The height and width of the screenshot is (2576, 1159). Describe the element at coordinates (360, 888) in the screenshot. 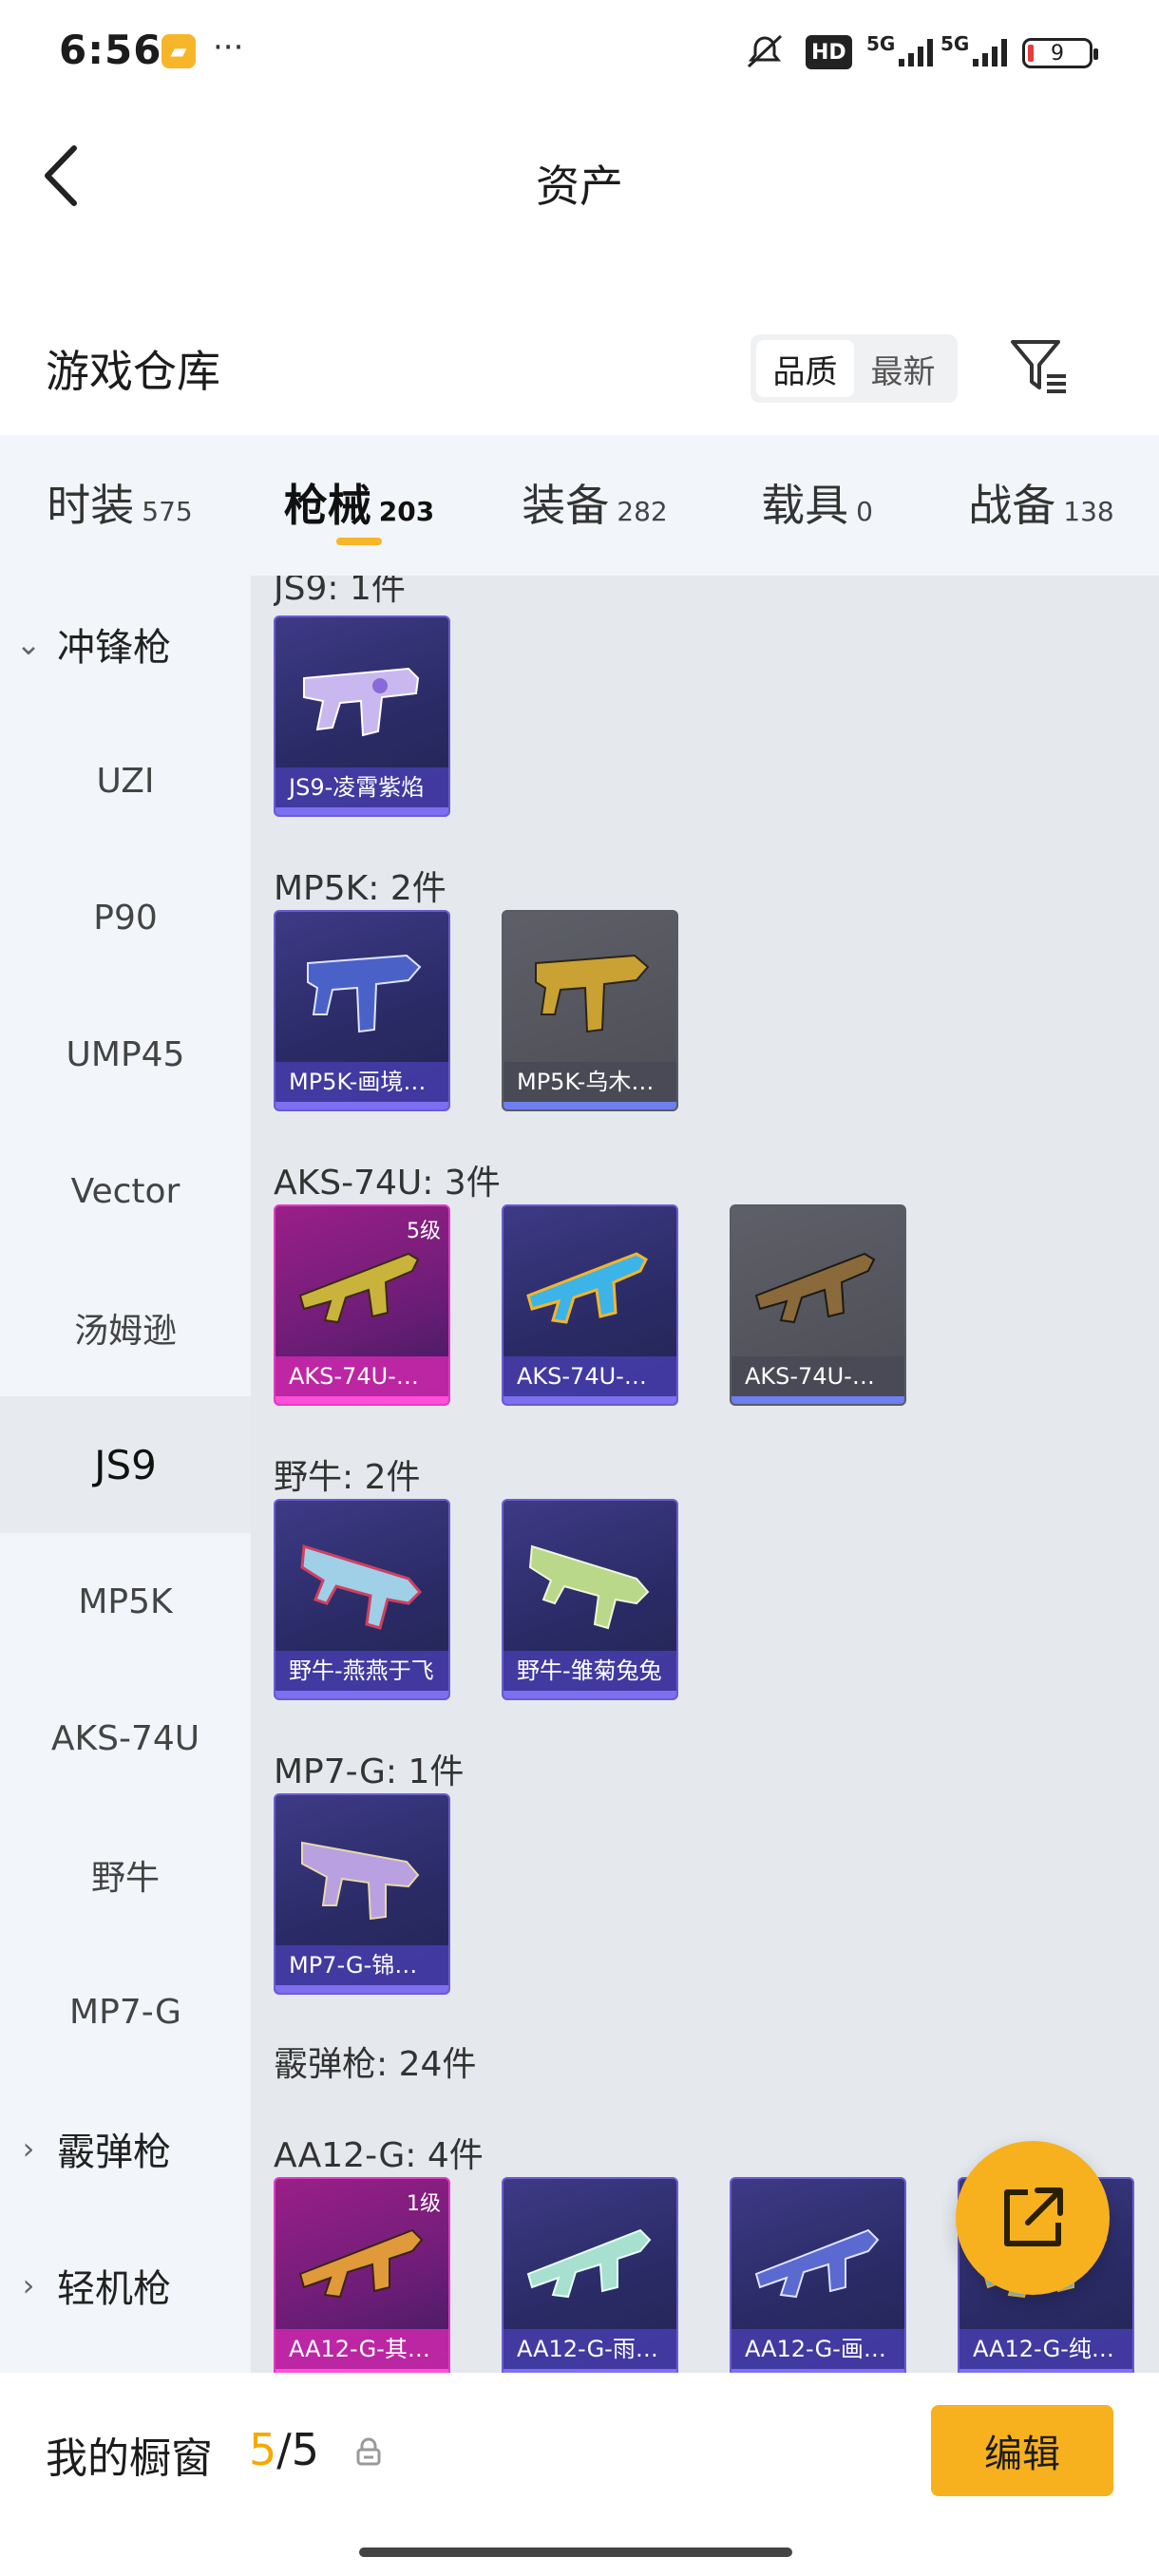

I see `group-header-mp5k: MP5K: 2件` at that location.